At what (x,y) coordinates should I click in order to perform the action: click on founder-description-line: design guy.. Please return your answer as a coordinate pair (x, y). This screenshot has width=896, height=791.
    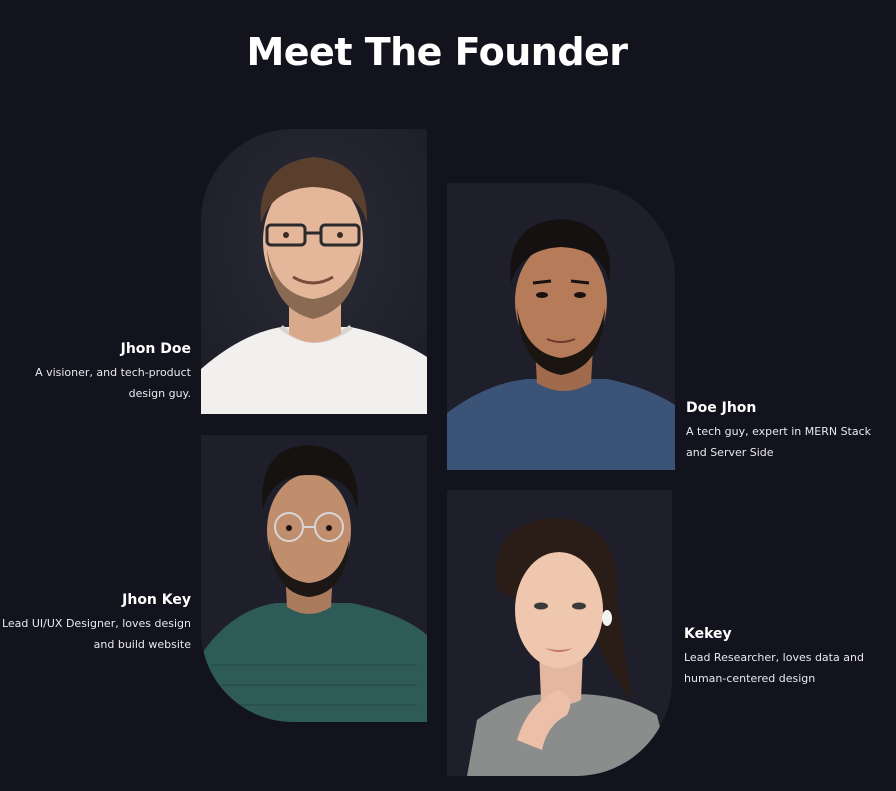
    Looking at the image, I should click on (159, 393).